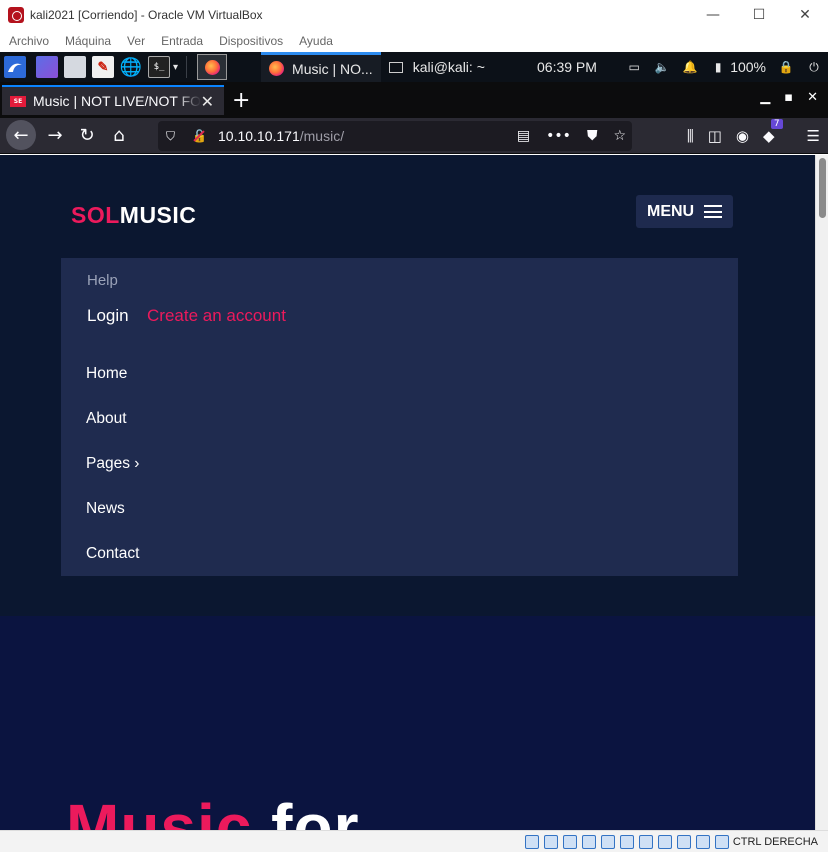  I want to click on back-button: ←, so click(21, 135).